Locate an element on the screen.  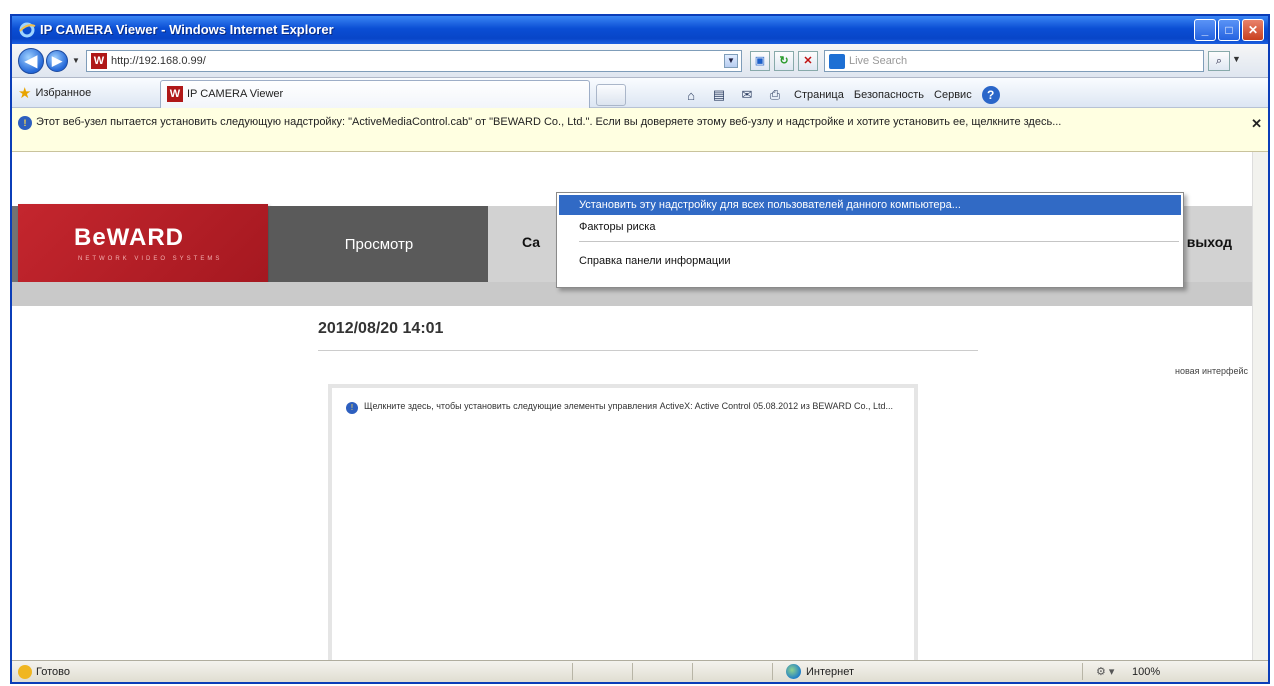
stop-button: ✕ is located at coordinates (808, 61).